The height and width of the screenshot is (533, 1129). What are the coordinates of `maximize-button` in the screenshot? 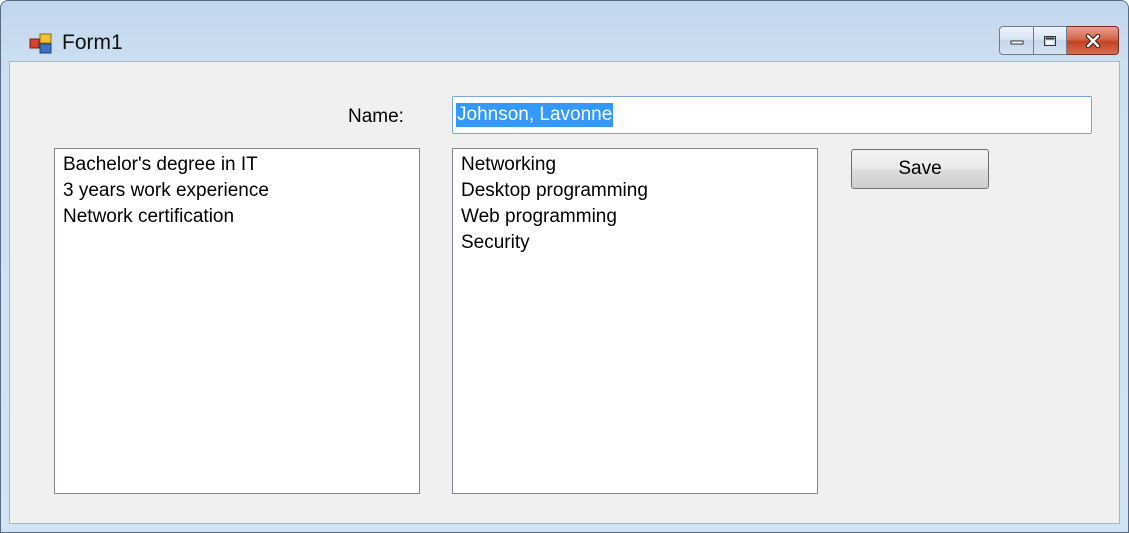 It's located at (1050, 40).